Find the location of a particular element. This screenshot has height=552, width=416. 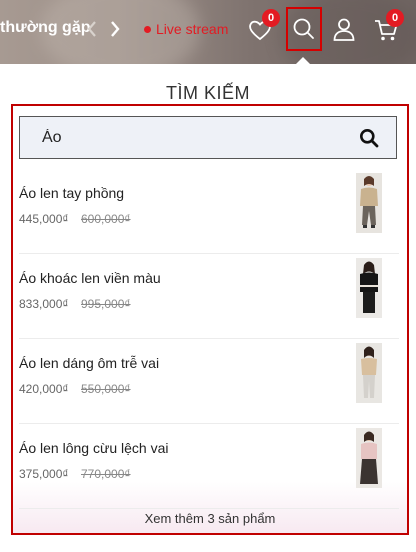

search-submit-icon is located at coordinates (369, 138).